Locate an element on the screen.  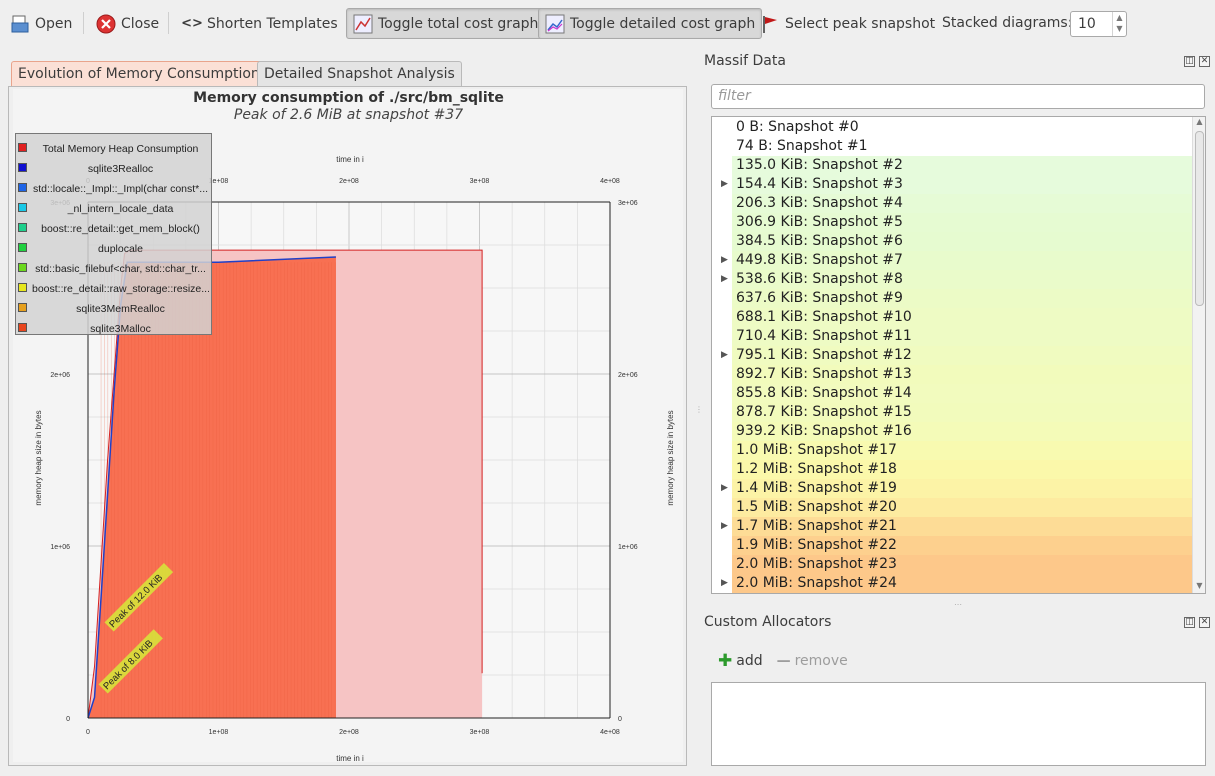
spin-arrows: ▲ ▼ is located at coordinates (1119, 24).